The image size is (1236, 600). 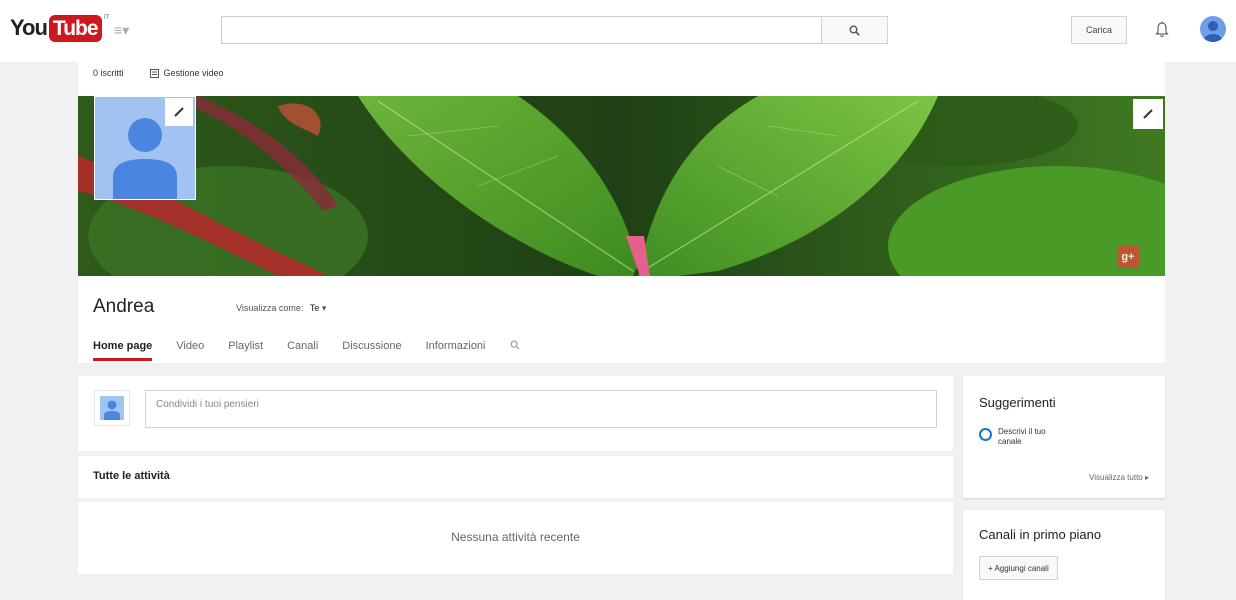 What do you see at coordinates (521, 30) in the screenshot?
I see `search-input` at bounding box center [521, 30].